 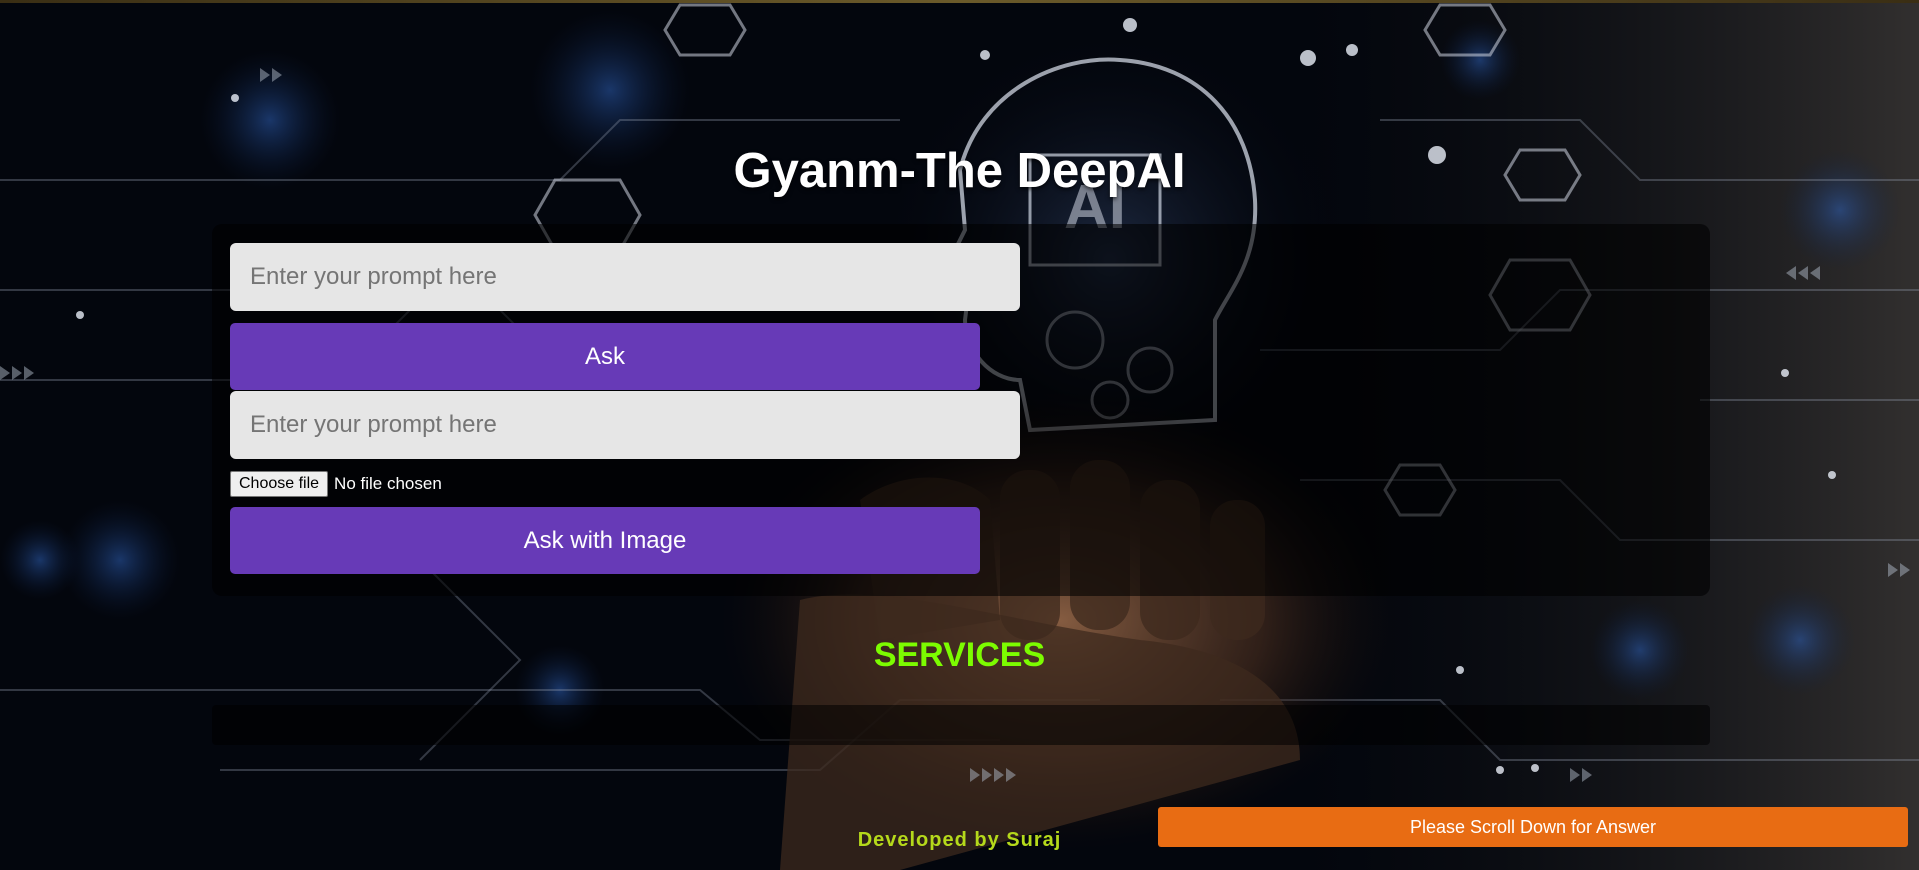 What do you see at coordinates (959, 171) in the screenshot?
I see `page-title: Gyanm-The DeepAI` at bounding box center [959, 171].